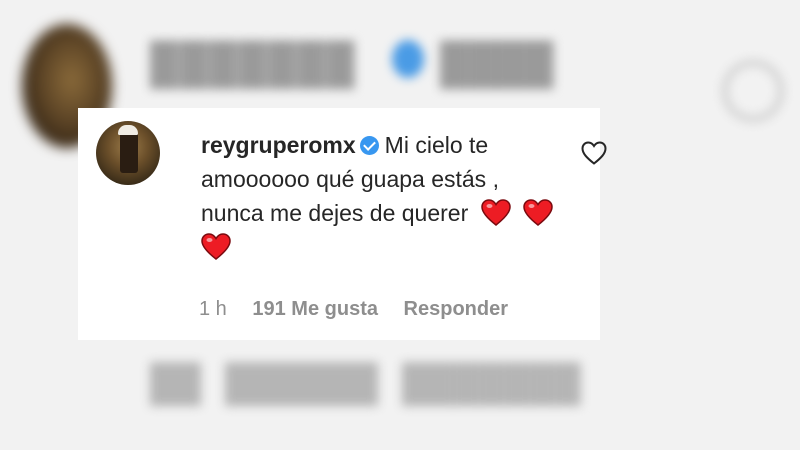  Describe the element at coordinates (456, 309) in the screenshot. I see `reply-button: Responder` at that location.